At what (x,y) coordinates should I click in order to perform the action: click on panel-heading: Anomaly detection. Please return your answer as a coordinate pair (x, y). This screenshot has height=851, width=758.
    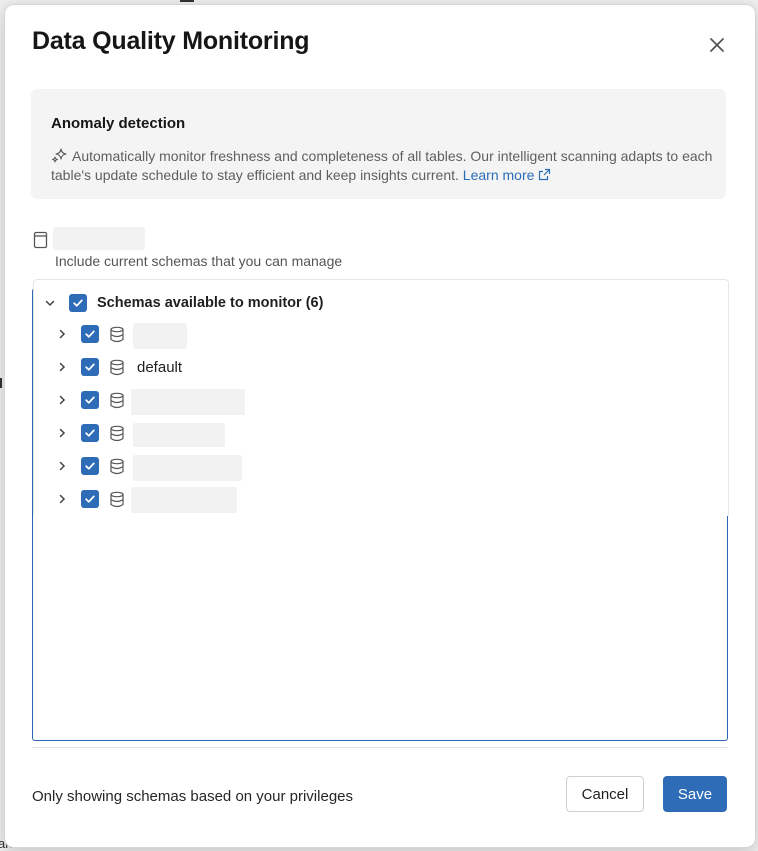
    Looking at the image, I should click on (118, 123).